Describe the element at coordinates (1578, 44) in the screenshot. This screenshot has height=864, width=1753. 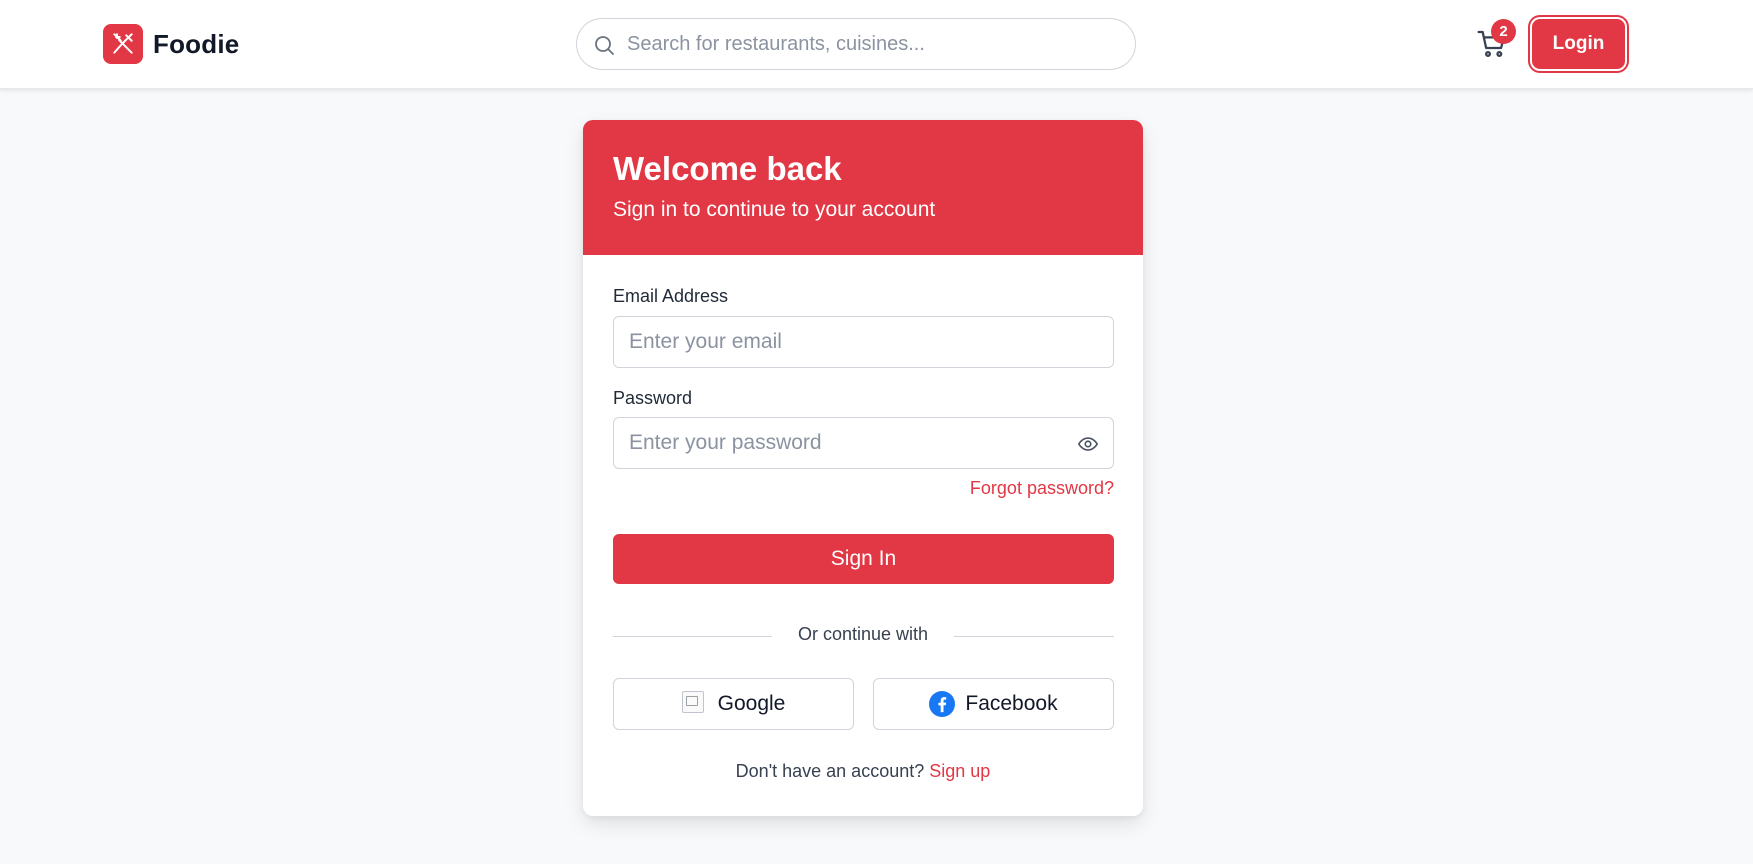
I see `login-button: Login` at that location.